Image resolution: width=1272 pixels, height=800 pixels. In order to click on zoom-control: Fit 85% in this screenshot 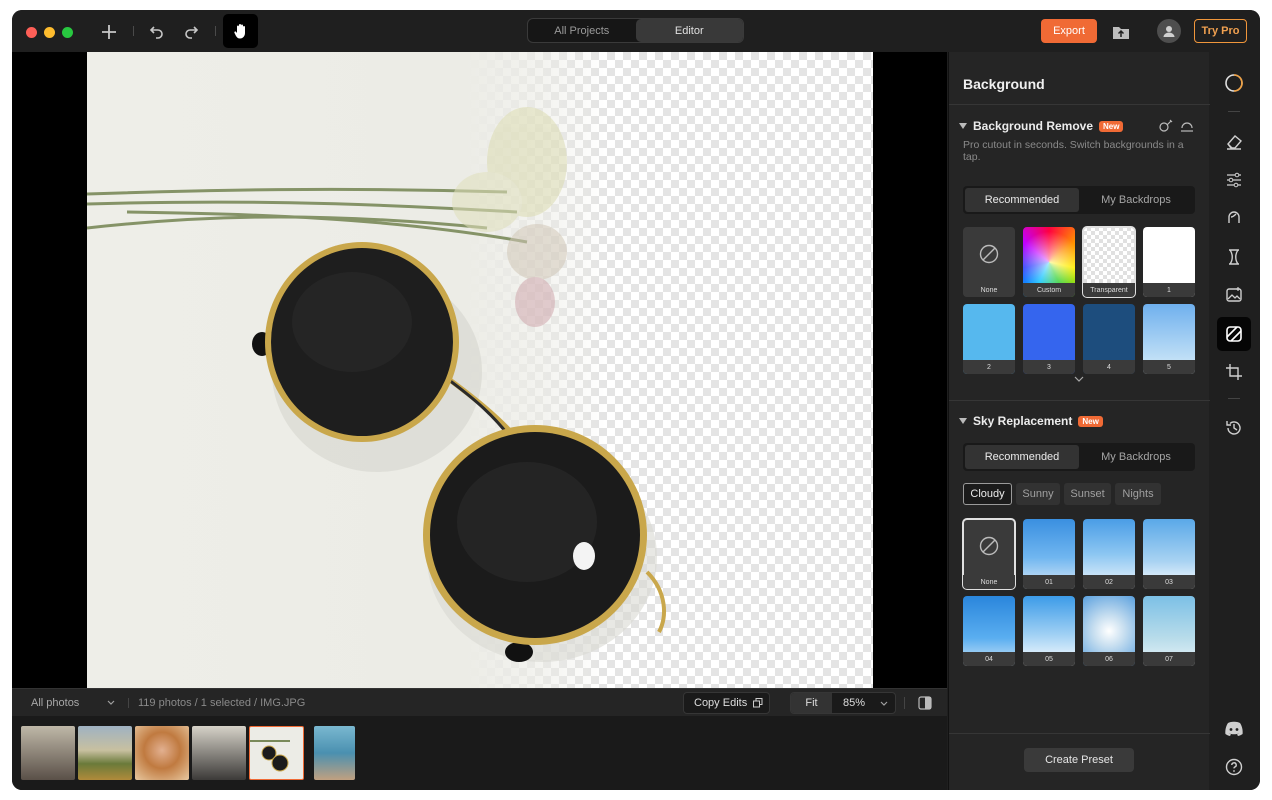, I will do `click(843, 703)`.